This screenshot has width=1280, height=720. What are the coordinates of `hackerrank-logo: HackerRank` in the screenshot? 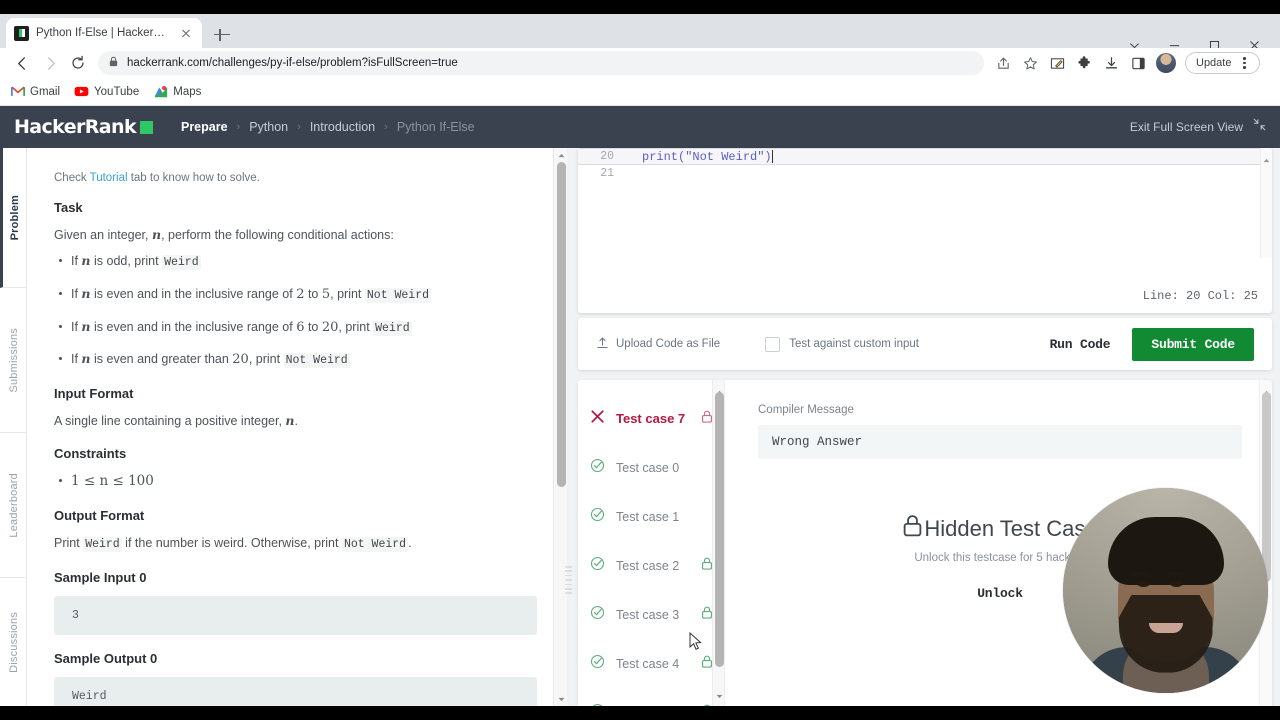 It's located at (83, 127).